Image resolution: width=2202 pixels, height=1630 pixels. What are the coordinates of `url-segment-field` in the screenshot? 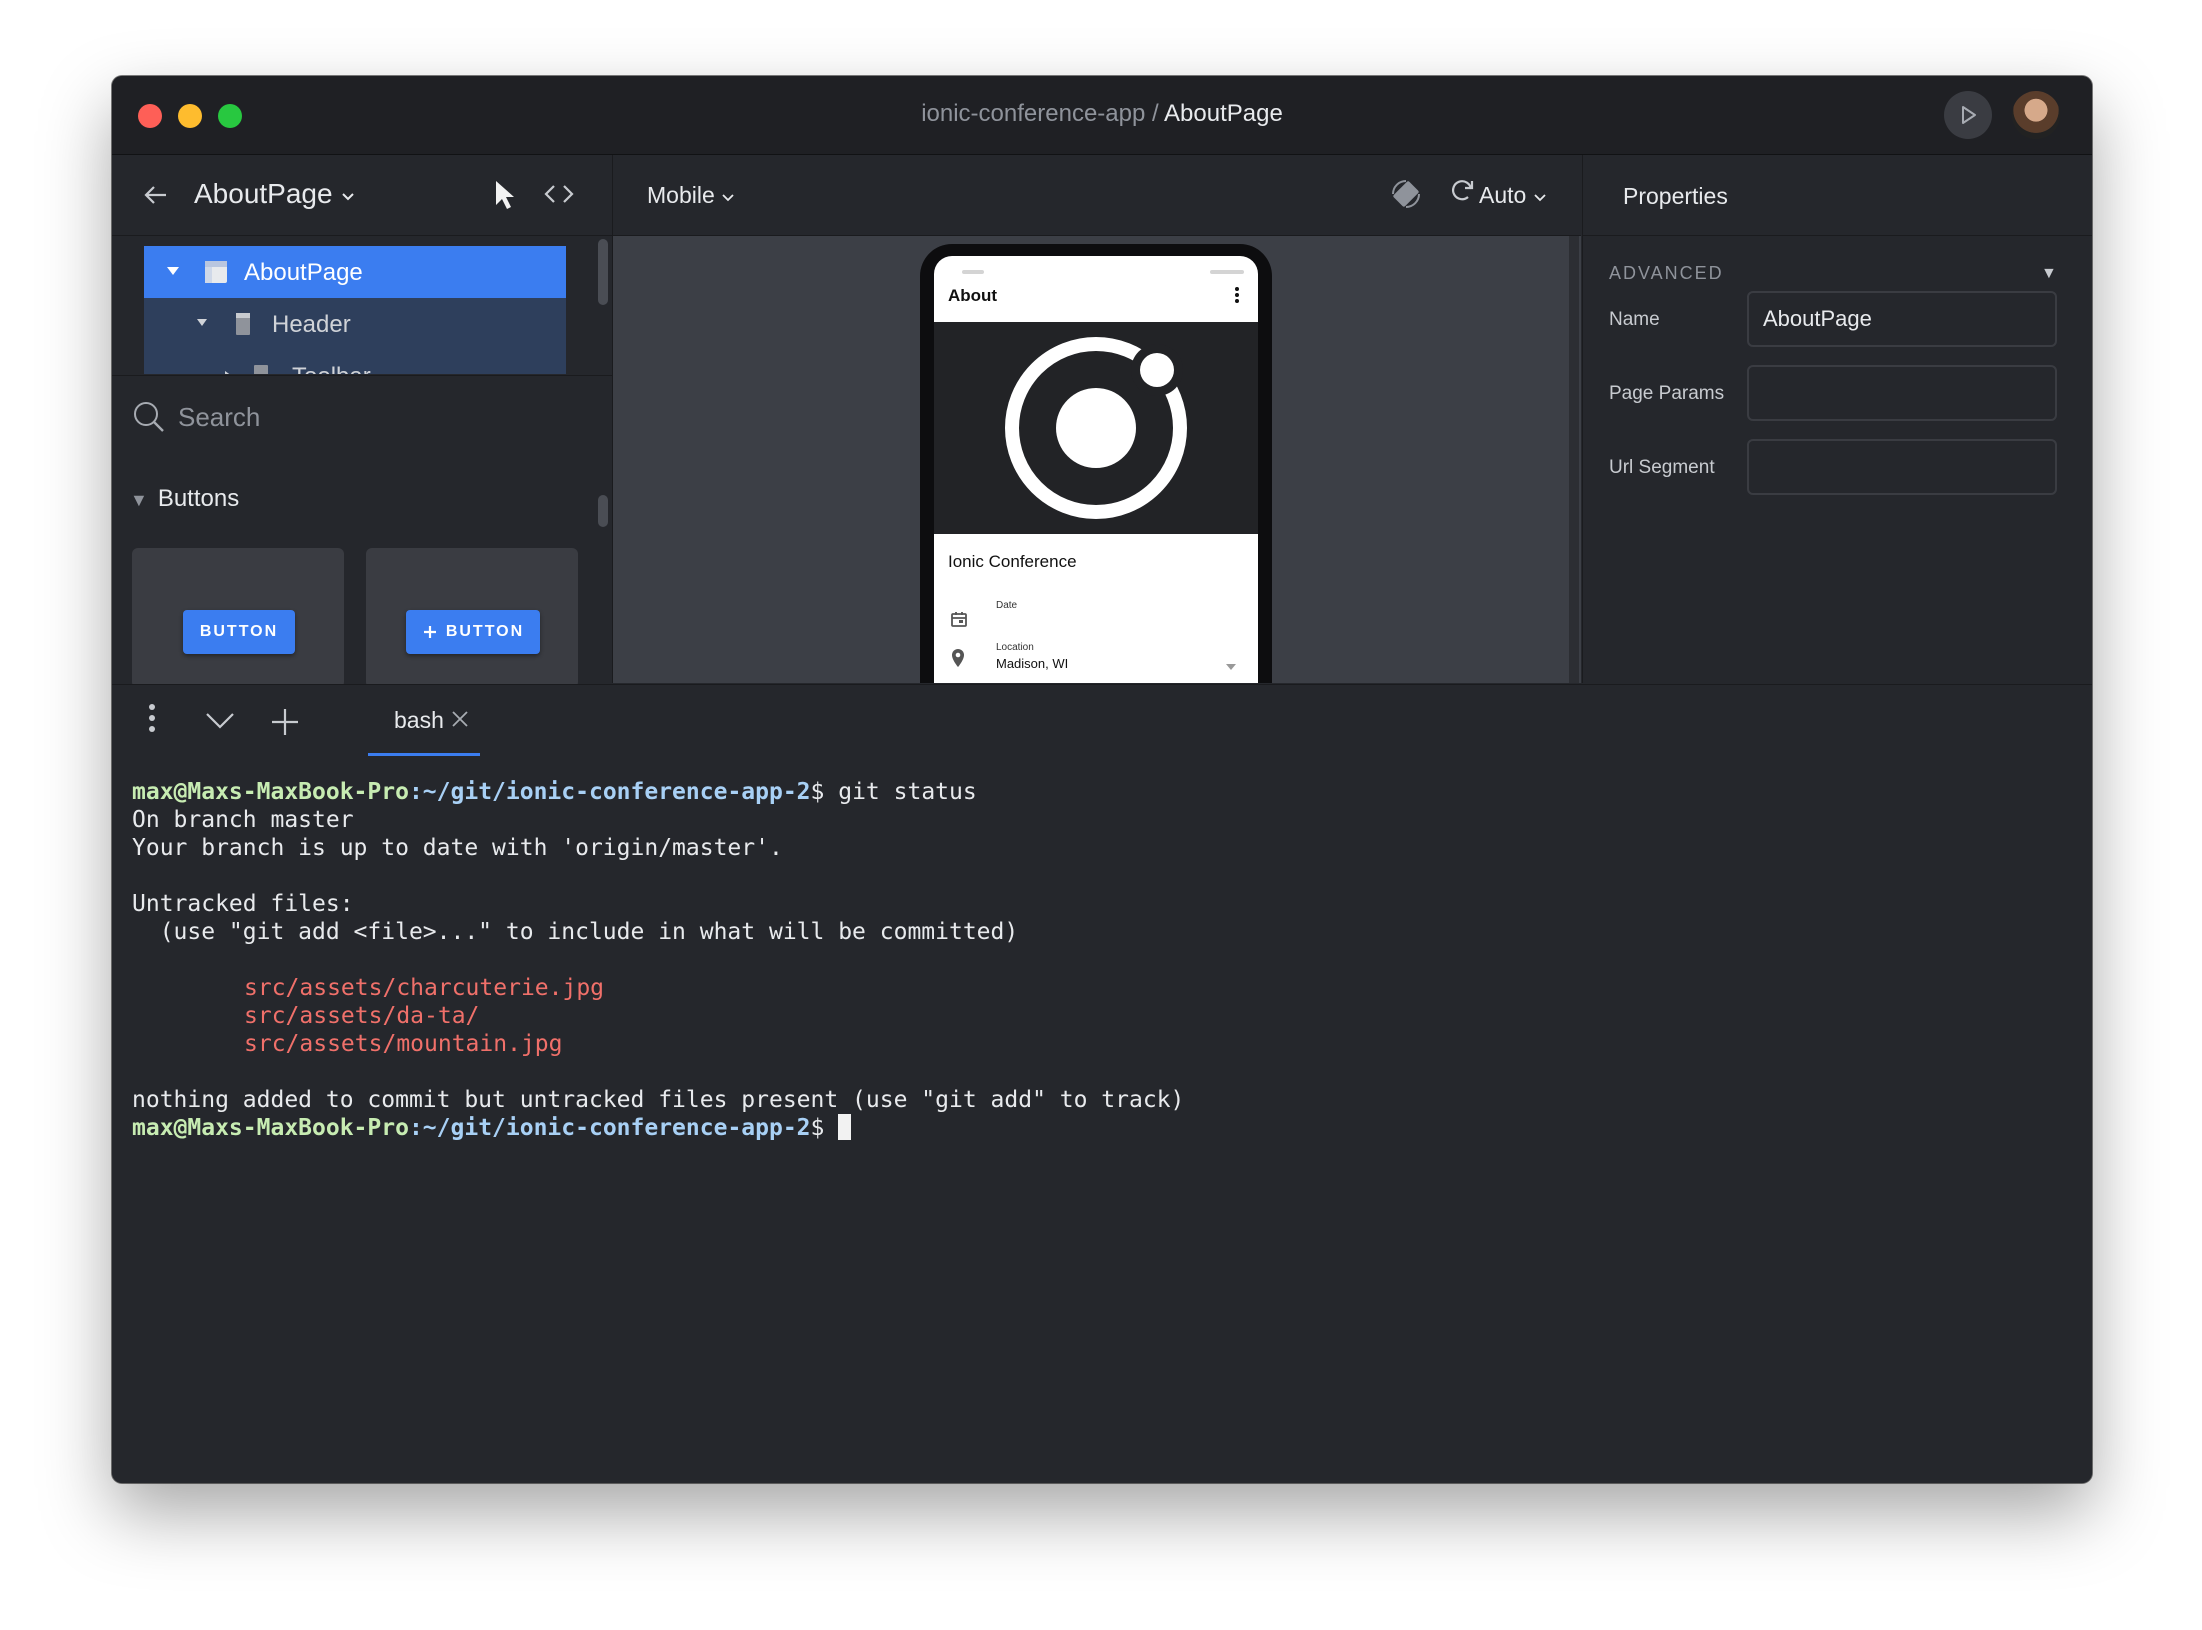 It's located at (1902, 467).